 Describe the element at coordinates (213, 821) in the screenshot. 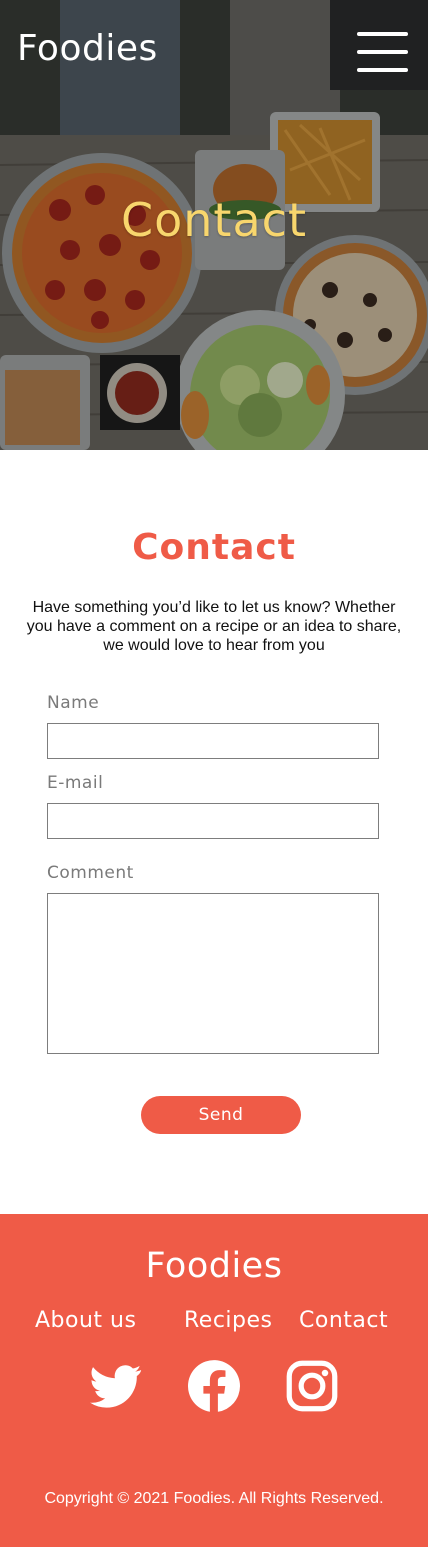

I see `email-field` at that location.